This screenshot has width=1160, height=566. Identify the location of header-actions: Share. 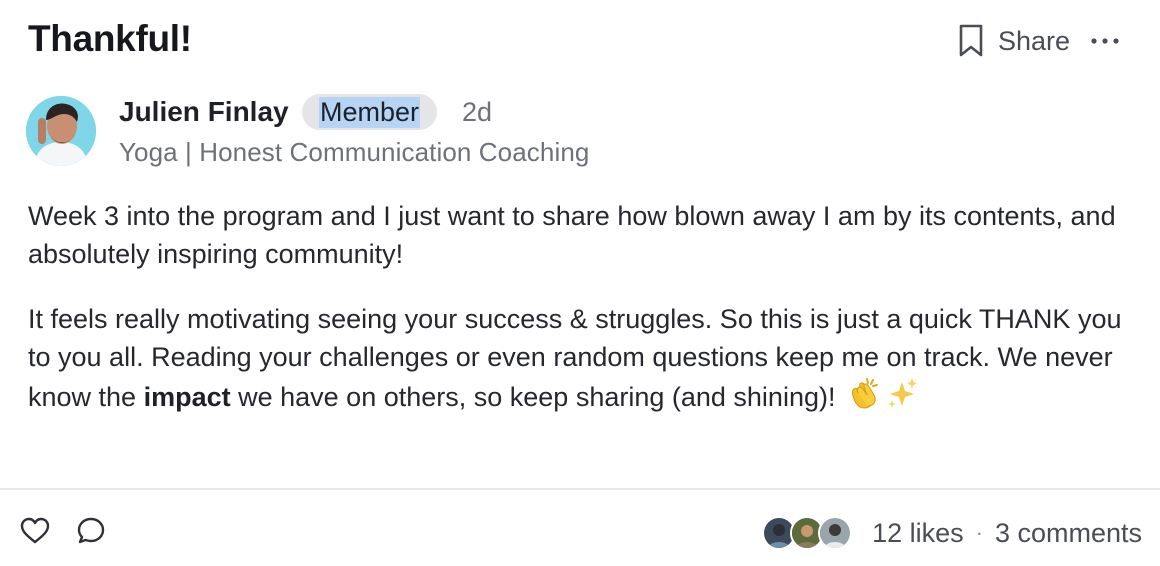
(1039, 41).